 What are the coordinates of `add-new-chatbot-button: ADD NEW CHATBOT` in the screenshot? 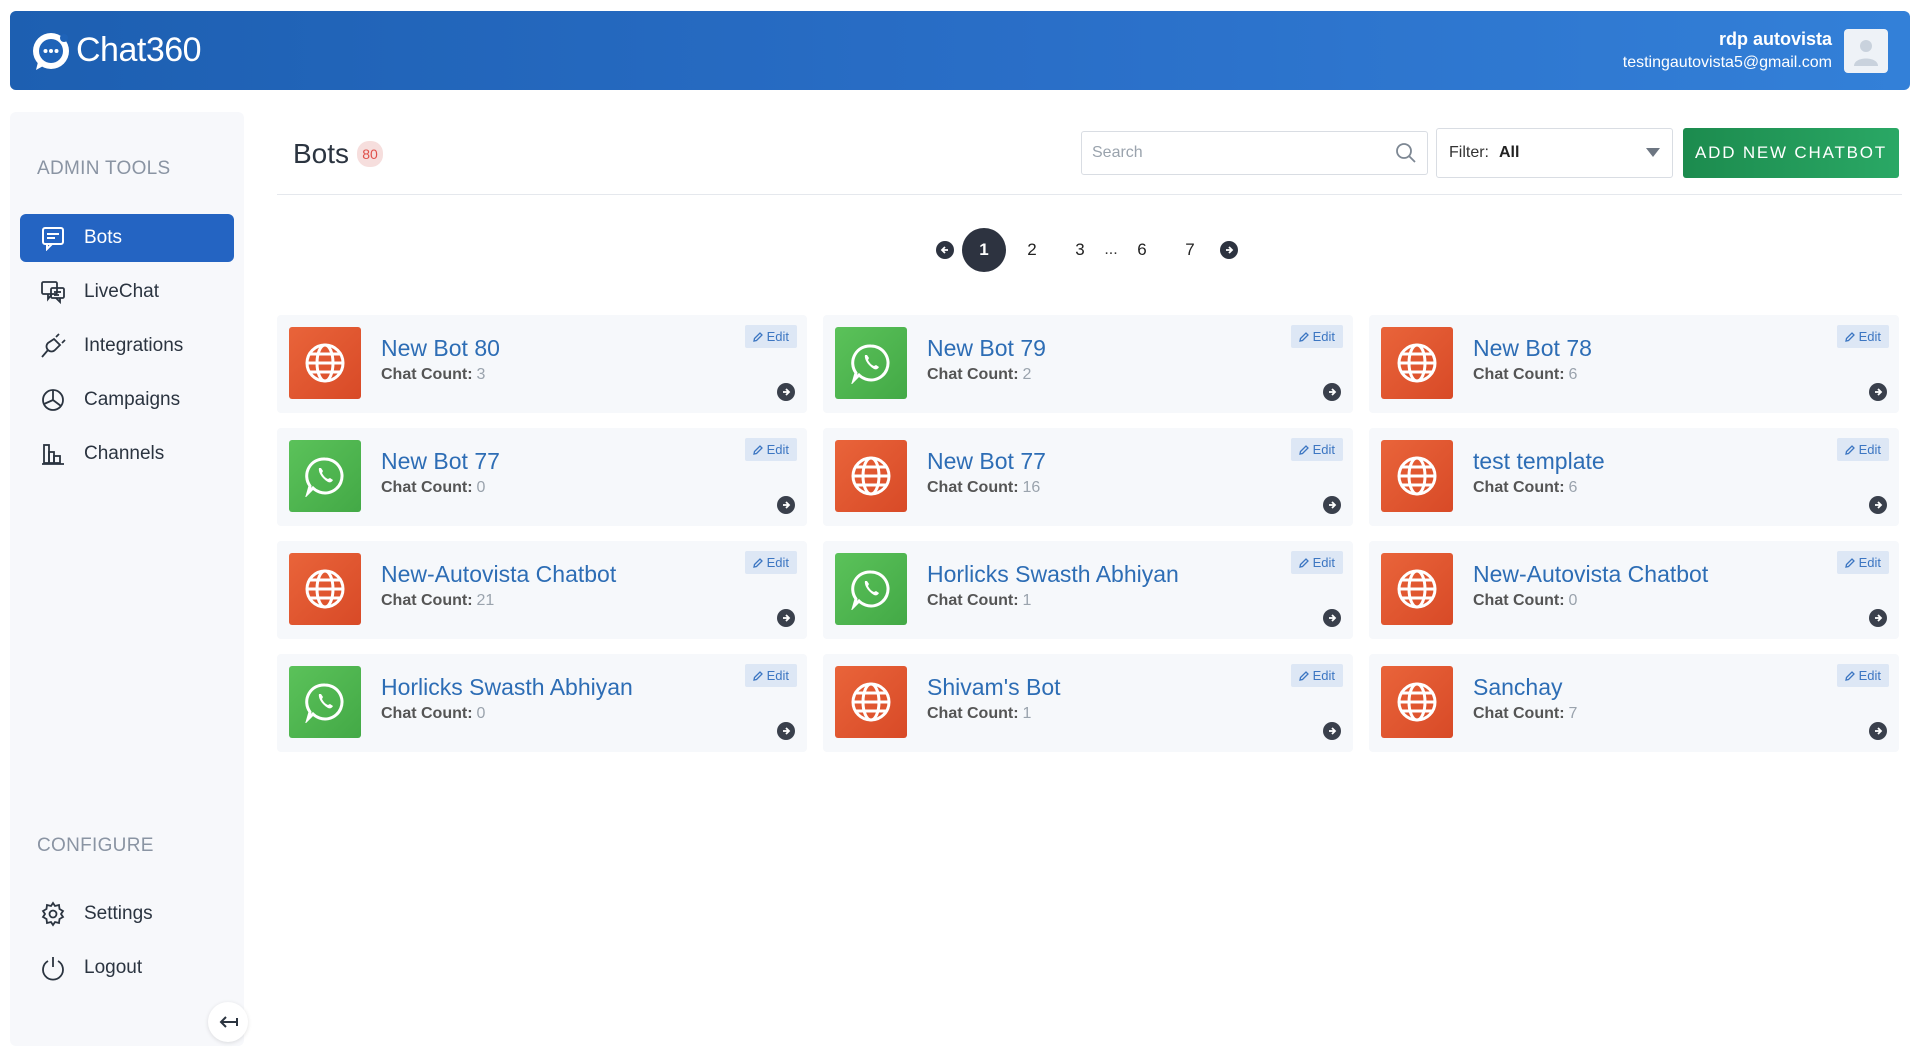 It's located at (1791, 153).